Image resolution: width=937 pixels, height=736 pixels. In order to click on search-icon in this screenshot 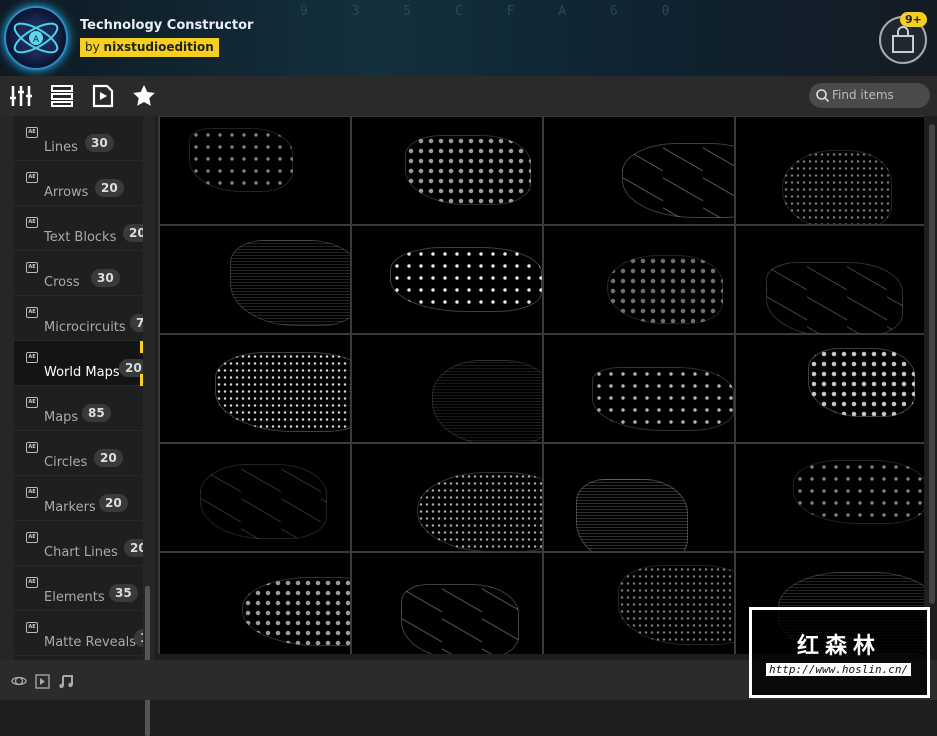, I will do `click(822, 95)`.